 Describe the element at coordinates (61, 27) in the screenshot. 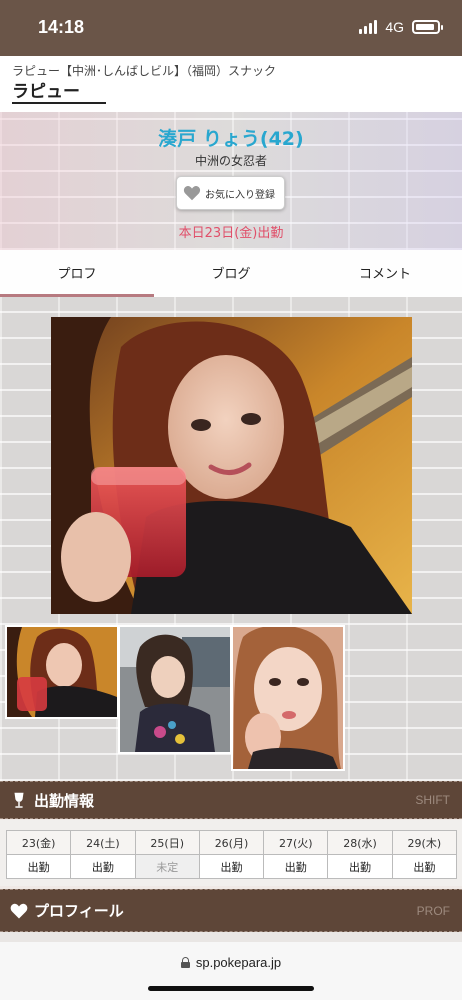

I see `status-time: 14:18` at that location.